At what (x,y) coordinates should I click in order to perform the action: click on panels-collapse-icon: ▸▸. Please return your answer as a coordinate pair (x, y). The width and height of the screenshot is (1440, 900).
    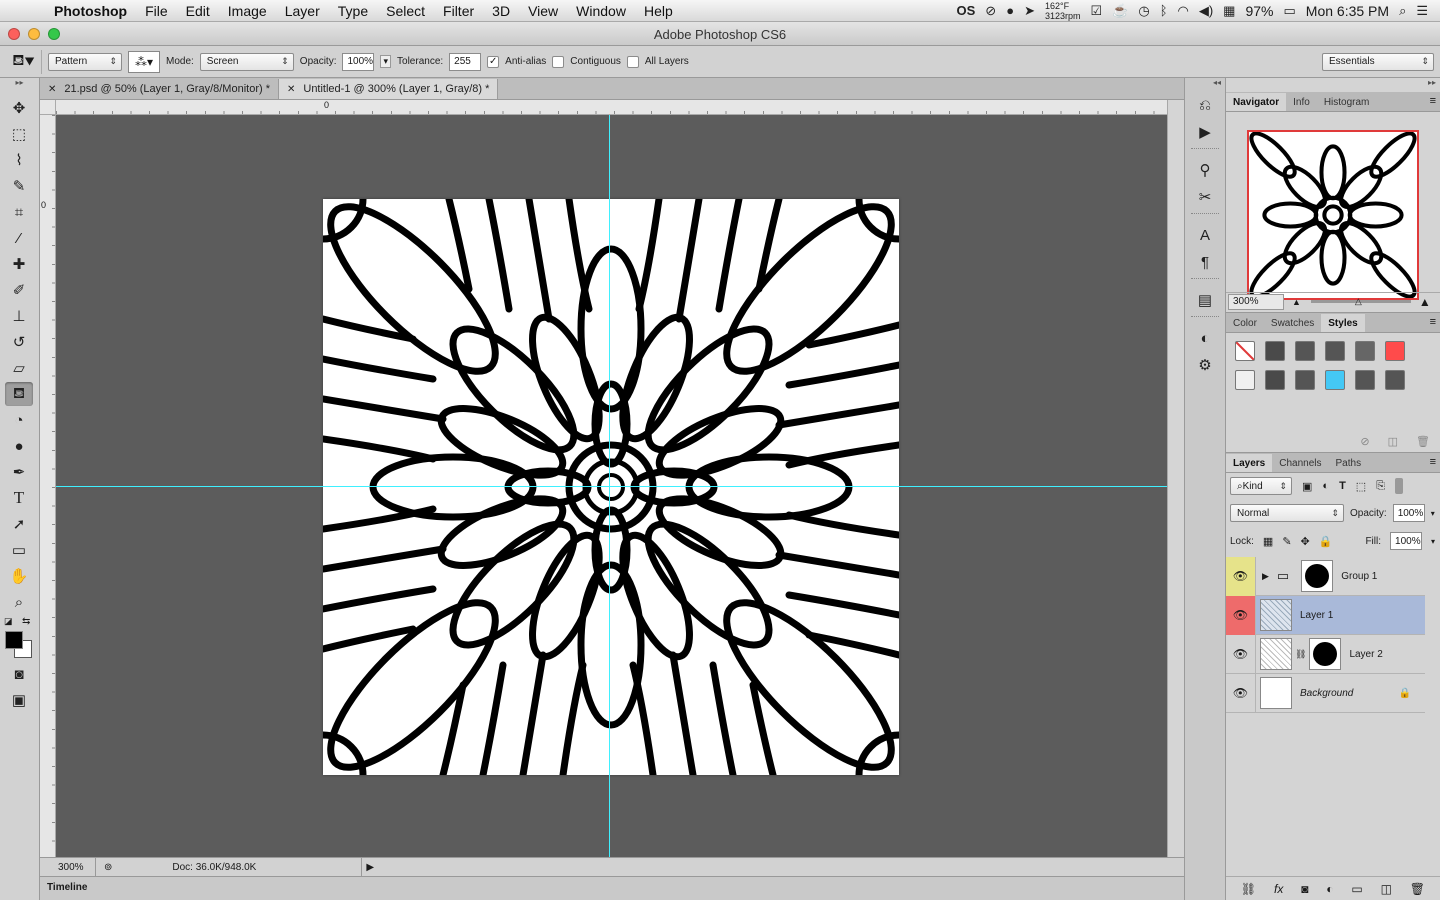
    Looking at the image, I should click on (1333, 85).